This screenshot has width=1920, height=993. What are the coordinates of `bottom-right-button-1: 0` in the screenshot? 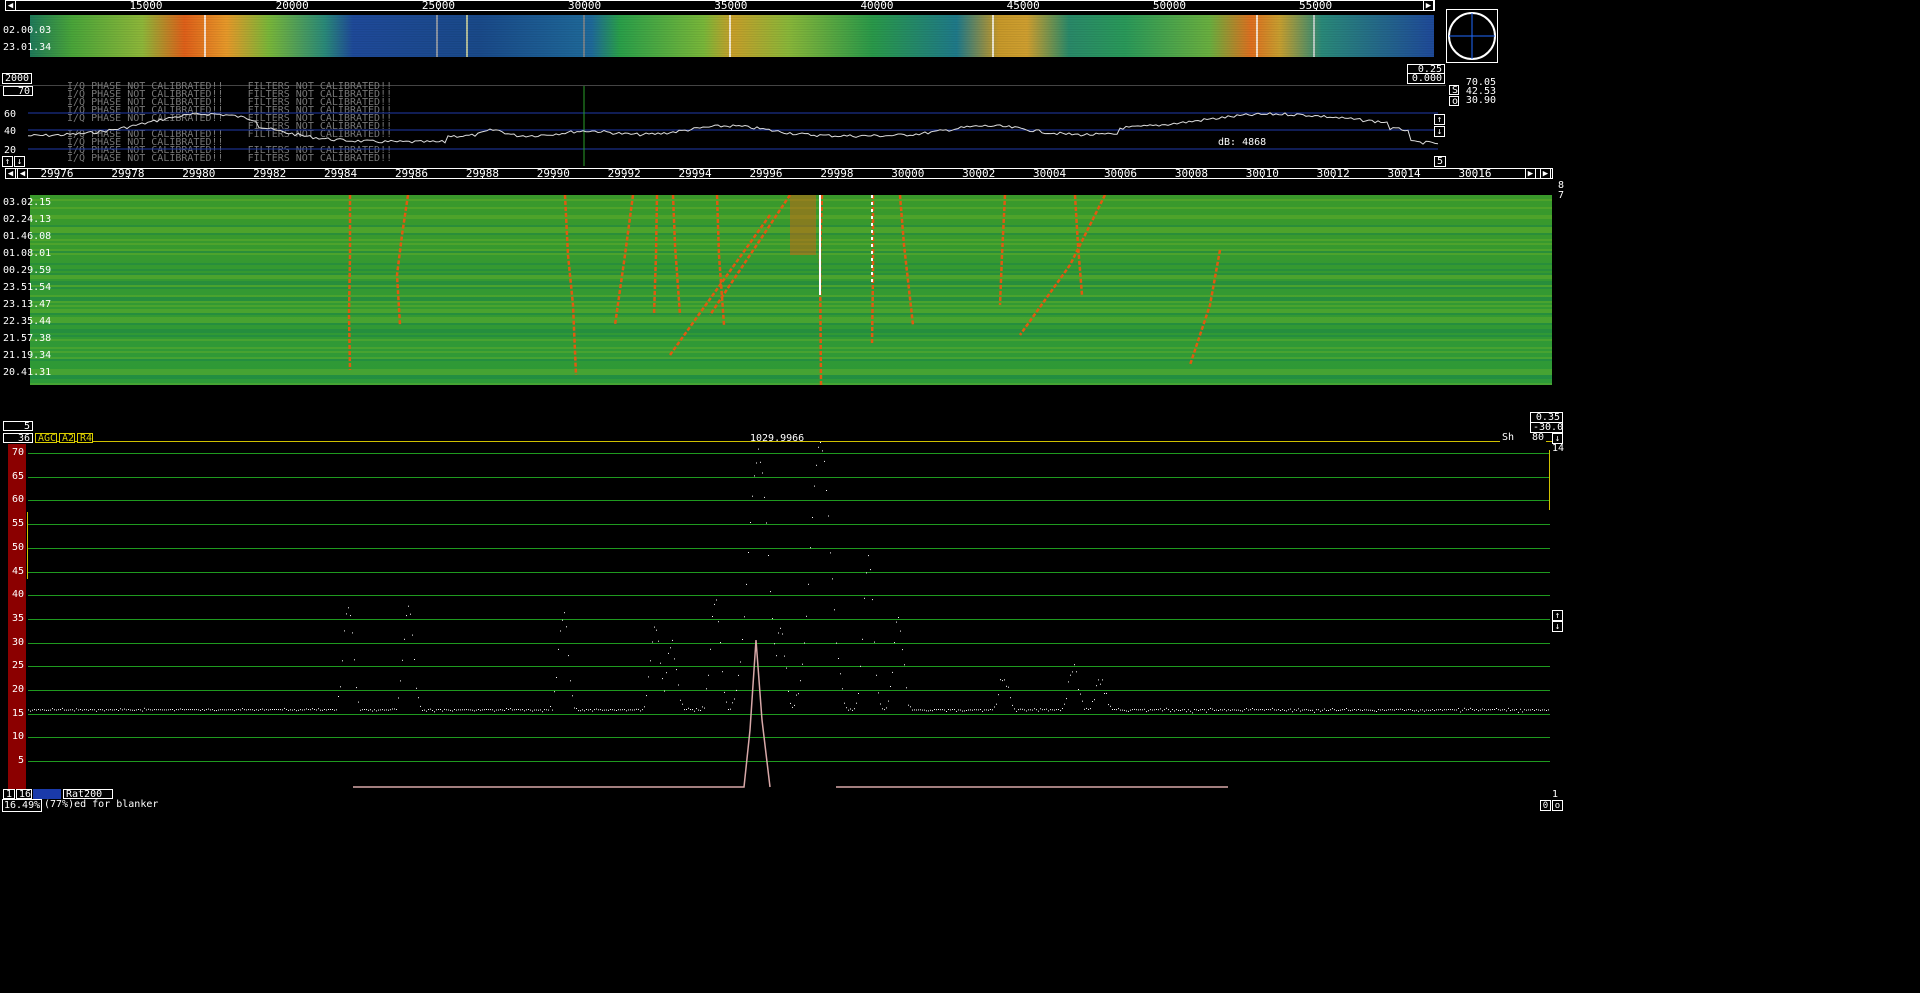 It's located at (1545, 805).